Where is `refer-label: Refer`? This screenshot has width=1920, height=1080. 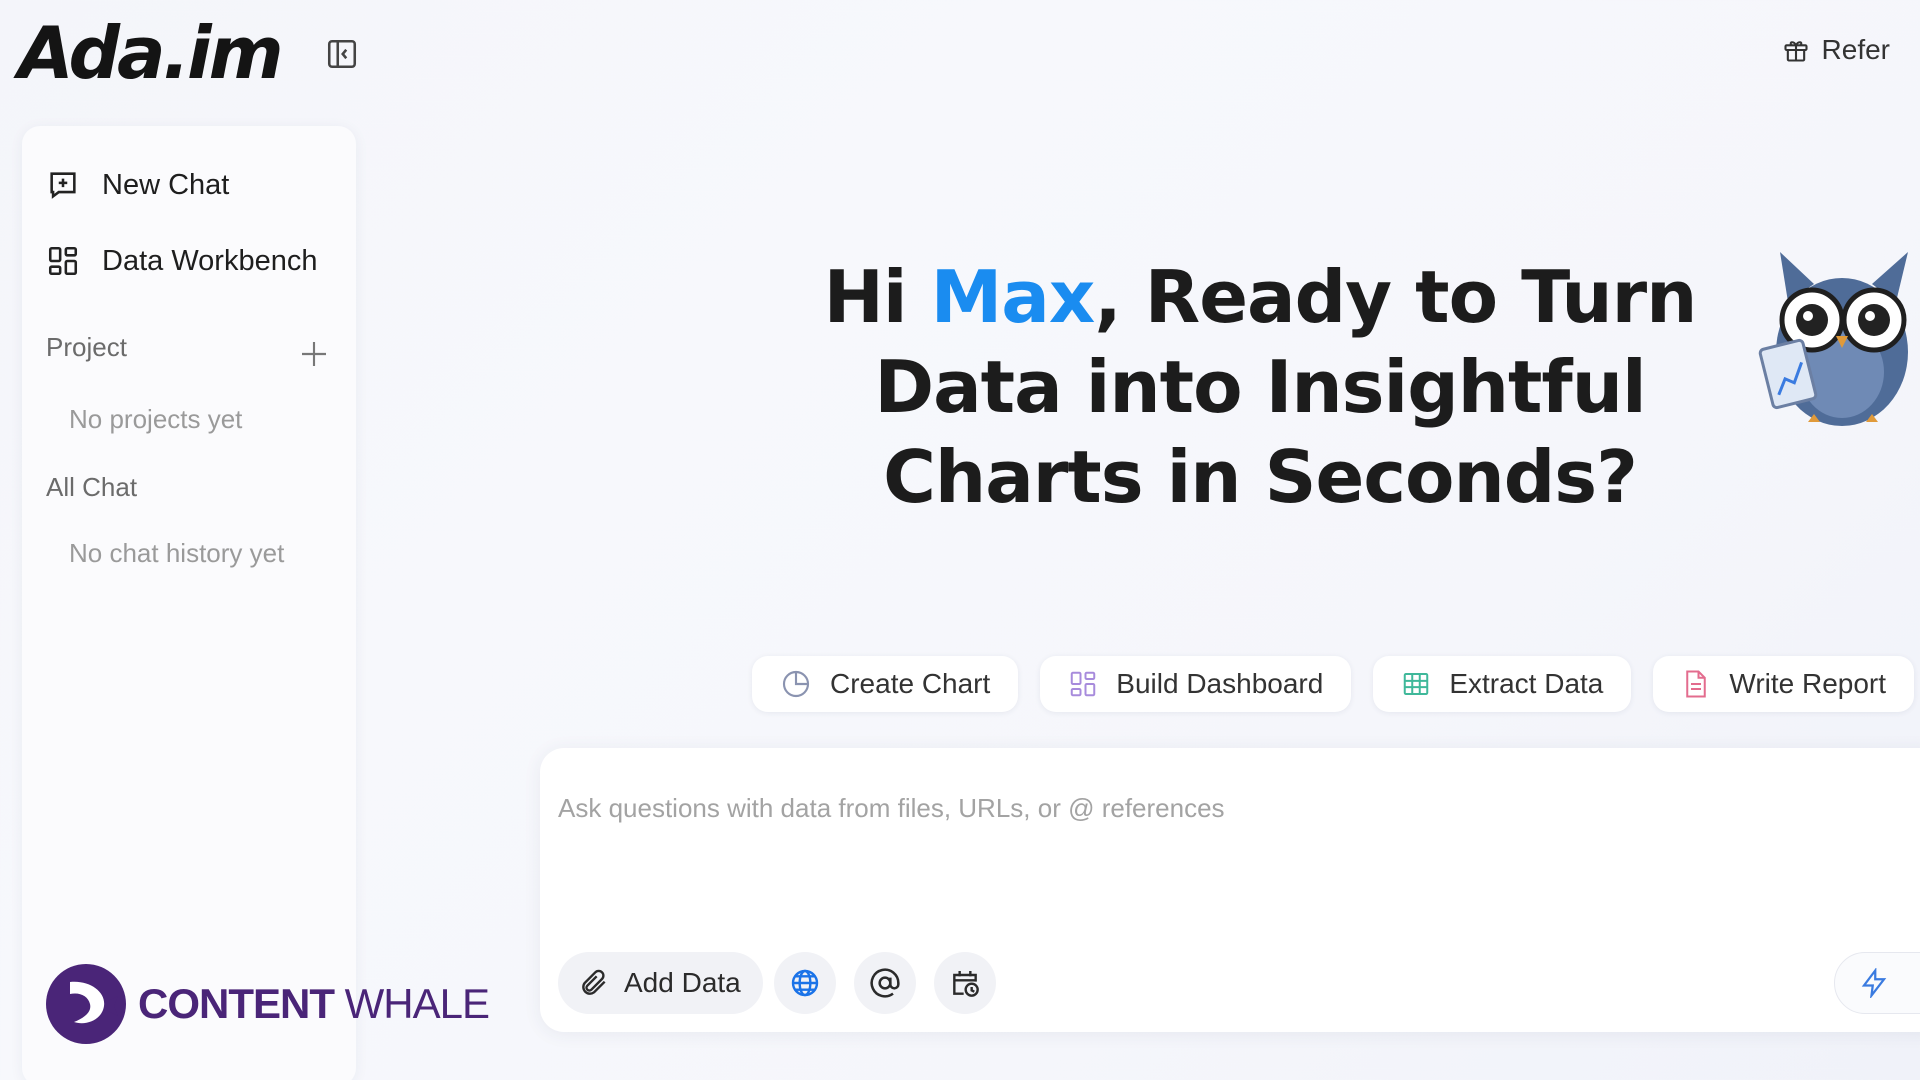 refer-label: Refer is located at coordinates (1855, 49).